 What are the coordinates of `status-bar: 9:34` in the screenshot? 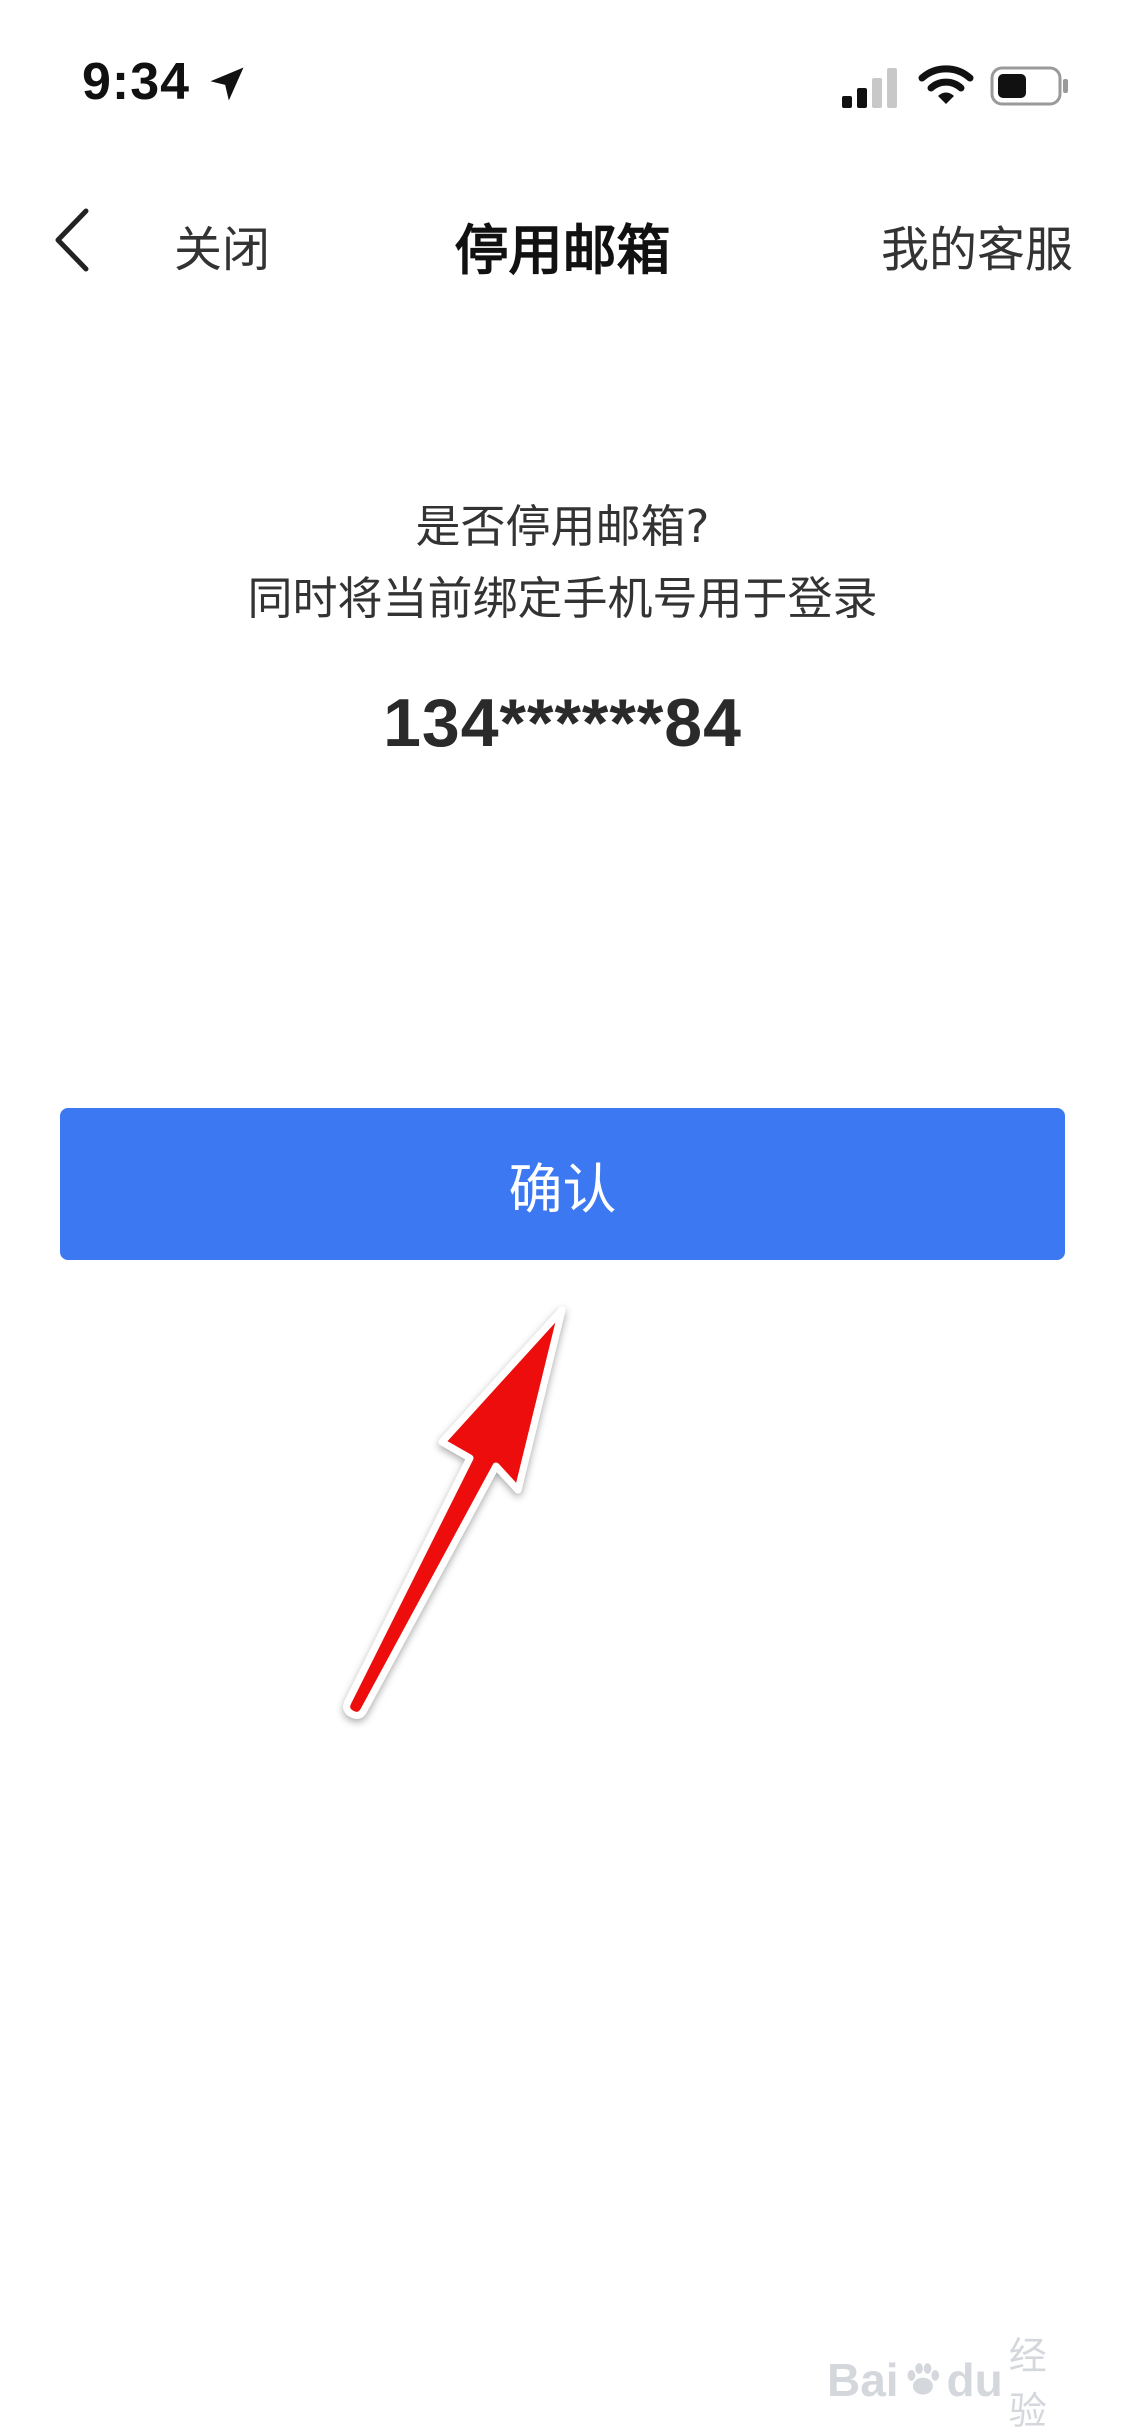 It's located at (562, 85).